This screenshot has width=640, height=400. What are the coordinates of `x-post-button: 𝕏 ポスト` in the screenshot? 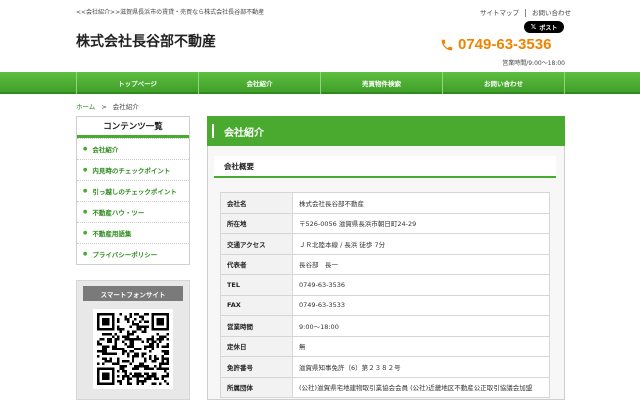 It's located at (544, 27).